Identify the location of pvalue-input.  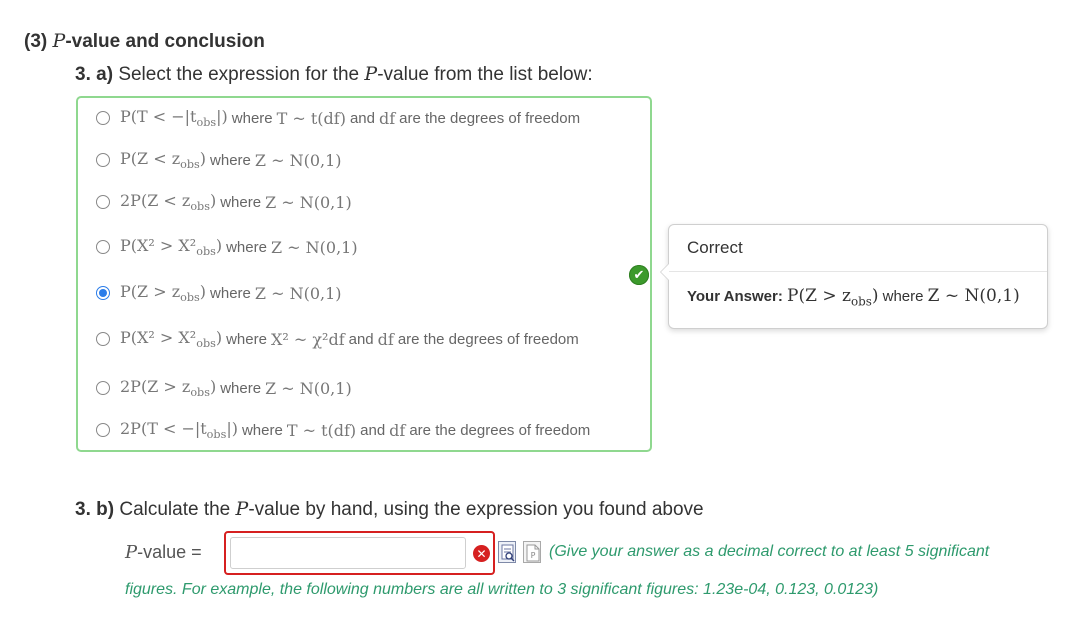
(348, 553).